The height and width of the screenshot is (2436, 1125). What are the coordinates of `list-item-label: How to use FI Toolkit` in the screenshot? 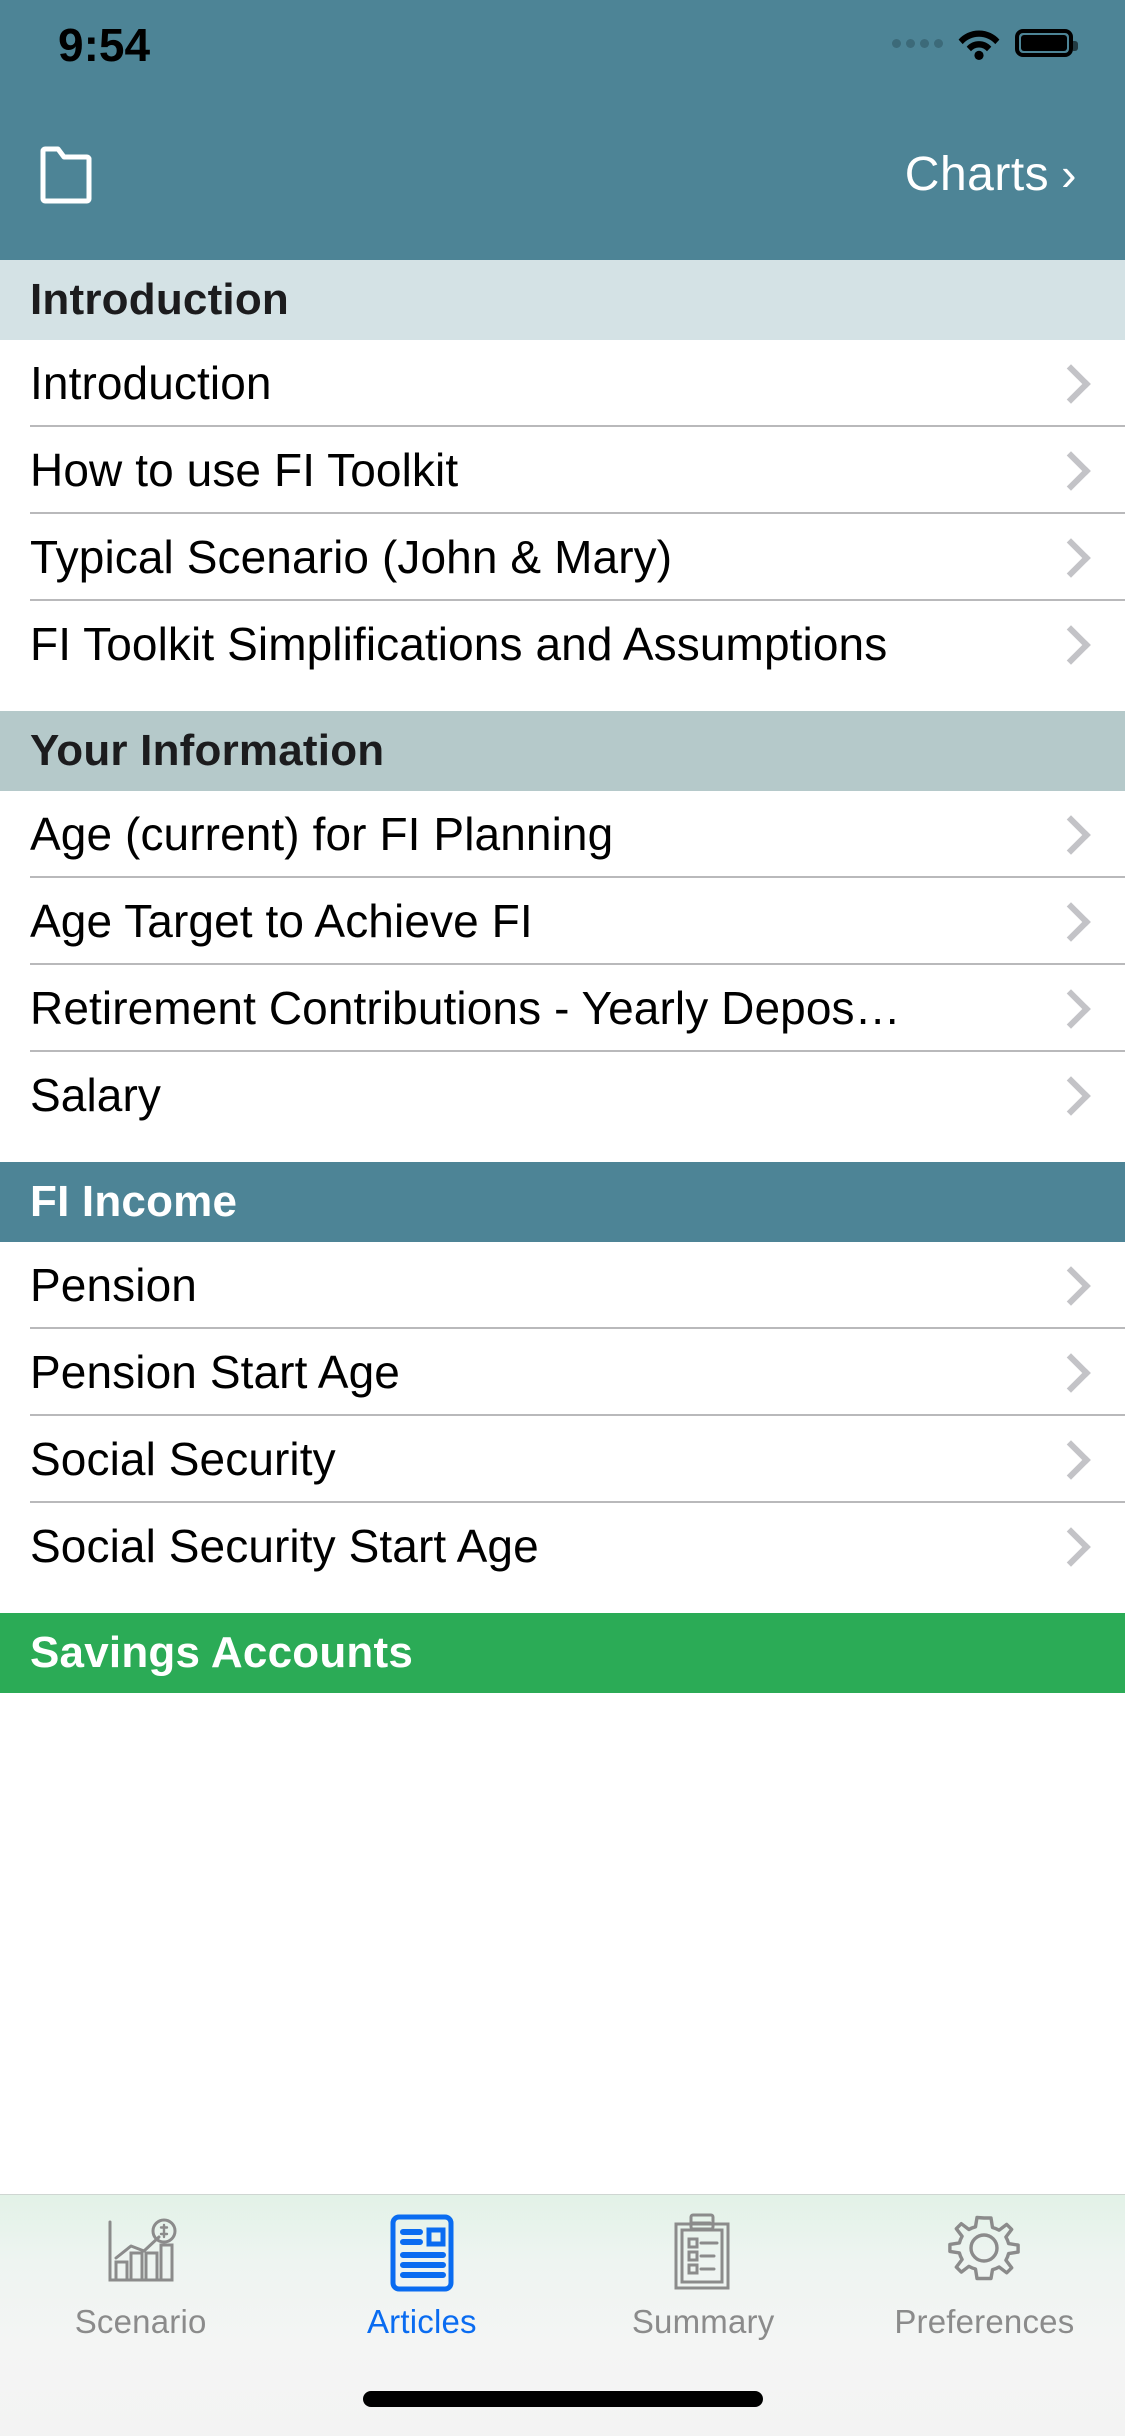 It's located at (244, 469).